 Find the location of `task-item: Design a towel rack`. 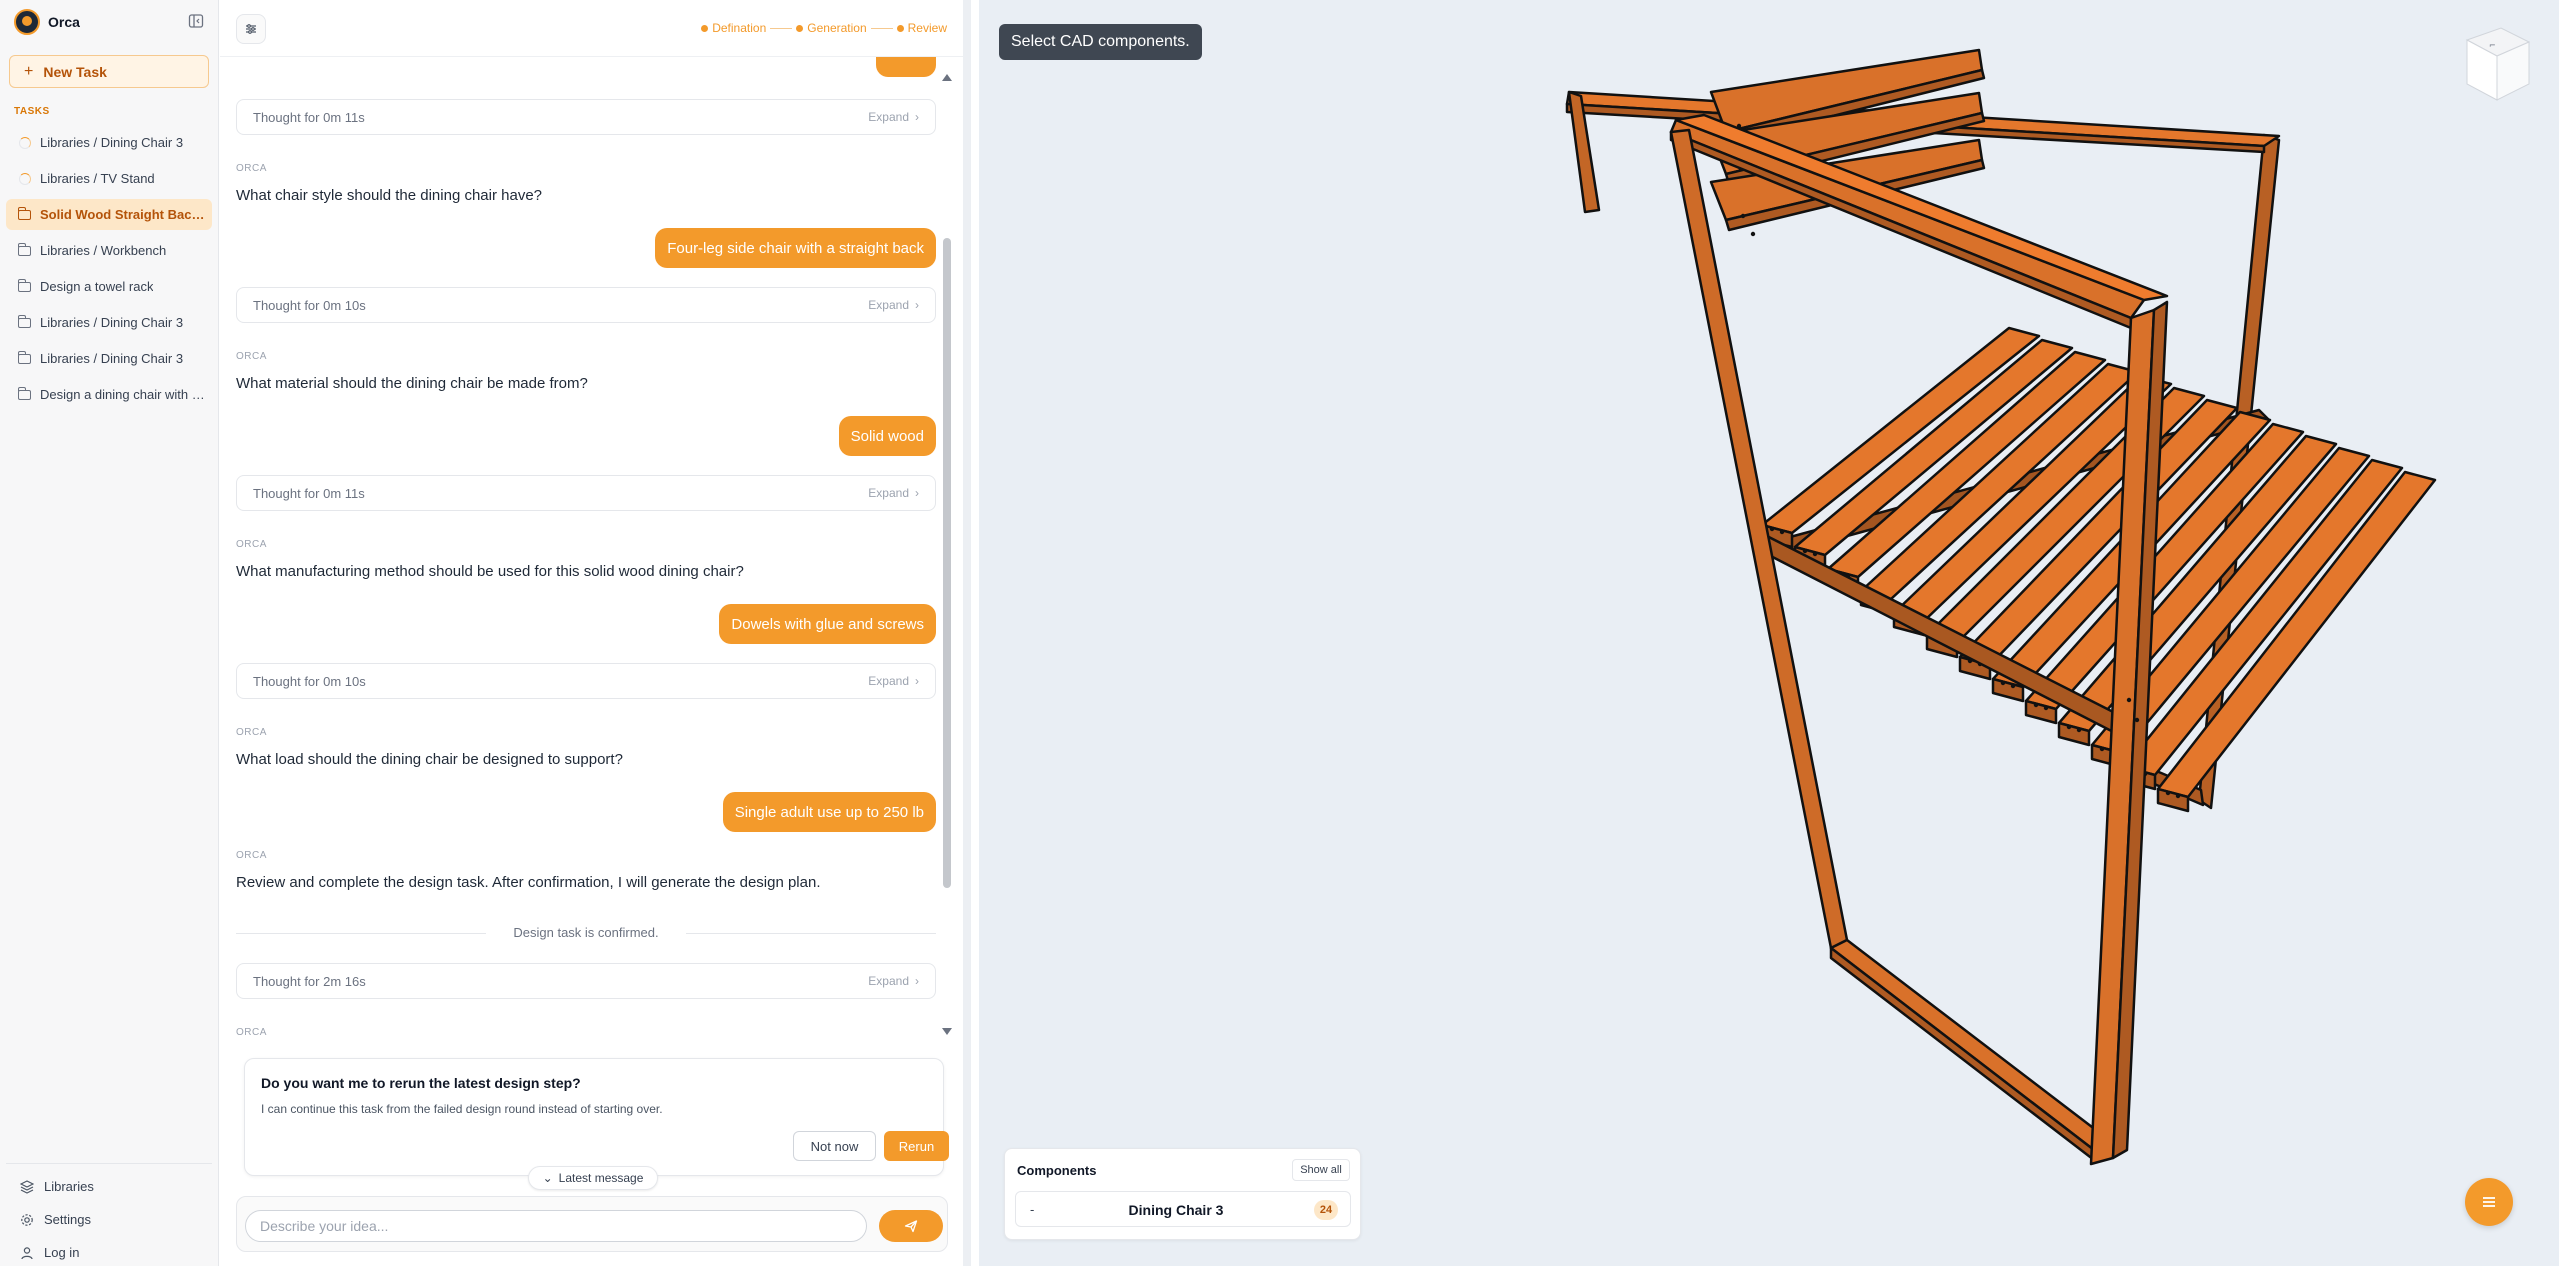

task-item: Design a towel rack is located at coordinates (109, 286).